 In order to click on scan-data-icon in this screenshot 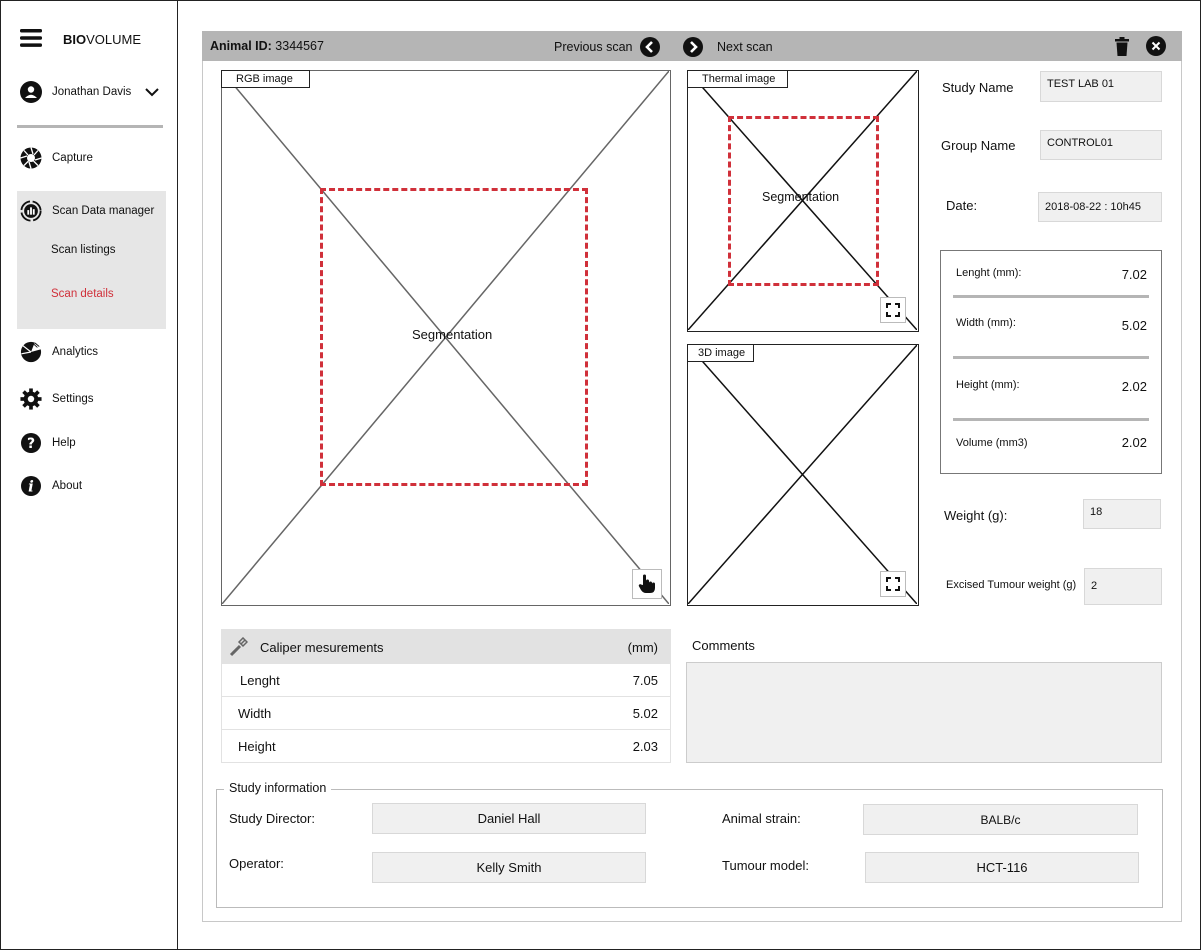, I will do `click(31, 211)`.